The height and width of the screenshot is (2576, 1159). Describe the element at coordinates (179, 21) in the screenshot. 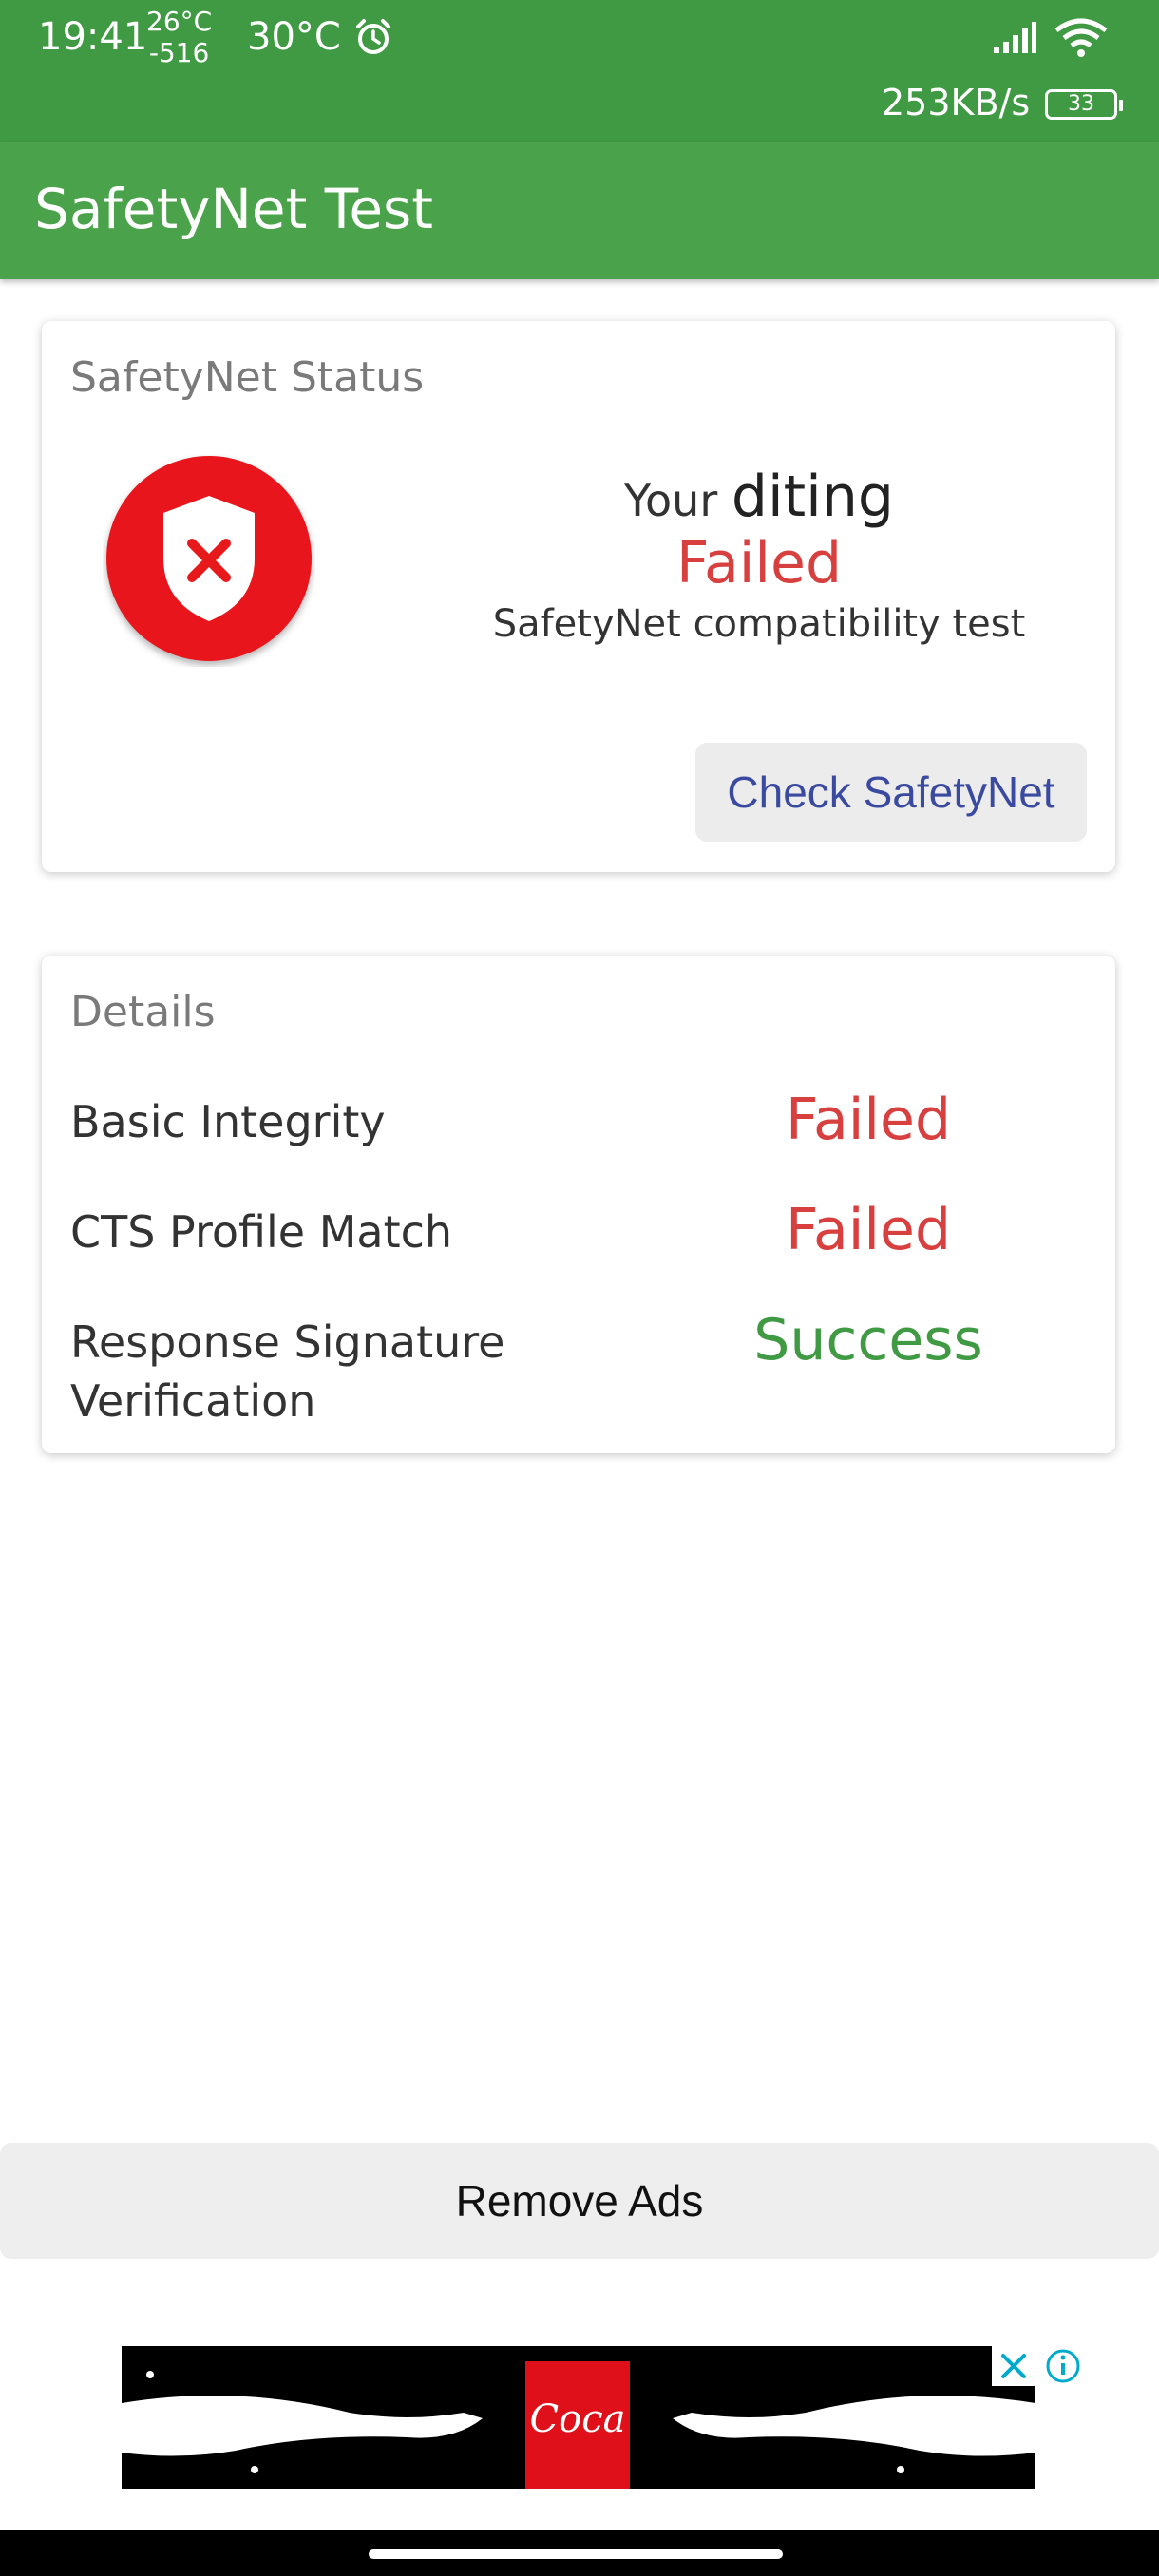

I see `temp-high: 26°C` at that location.